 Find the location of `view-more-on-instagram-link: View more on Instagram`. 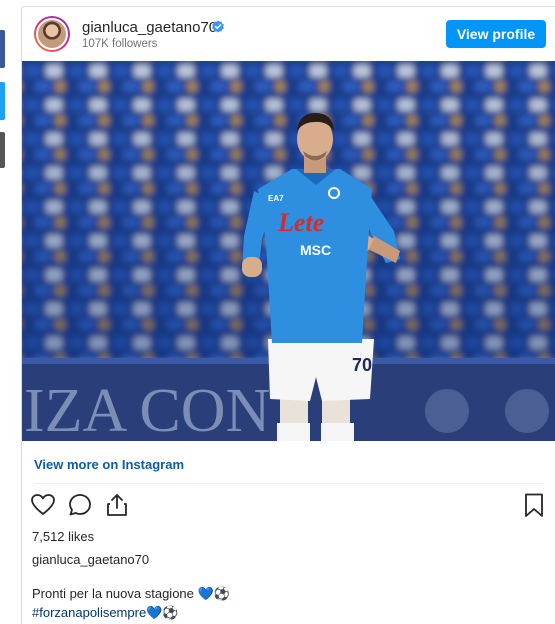

view-more-on-instagram-link: View more on Instagram is located at coordinates (109, 464).